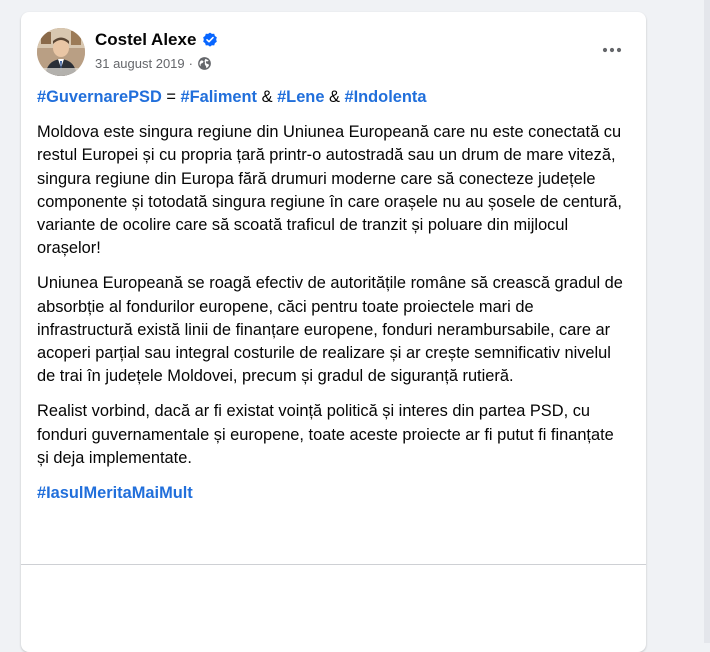 This screenshot has height=652, width=710. What do you see at coordinates (99, 97) in the screenshot?
I see `hashtag-guvernarepsd: #GuvernarePSD` at bounding box center [99, 97].